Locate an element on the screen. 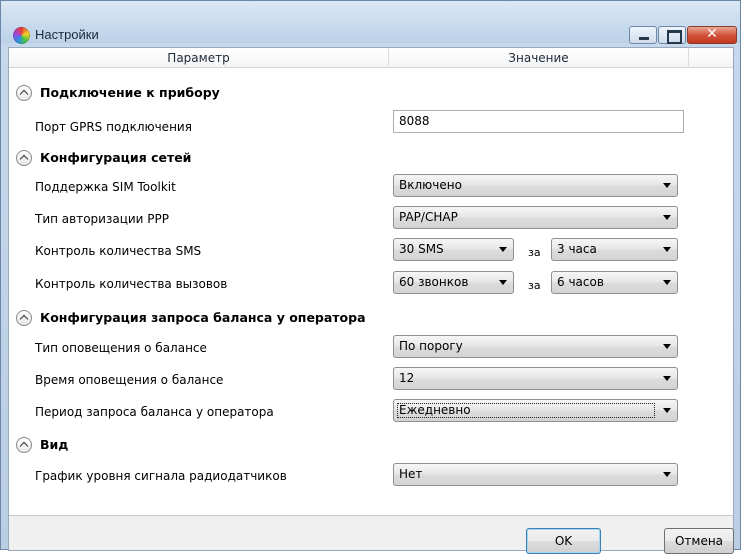  selected-value: 3 часа is located at coordinates (577, 249).